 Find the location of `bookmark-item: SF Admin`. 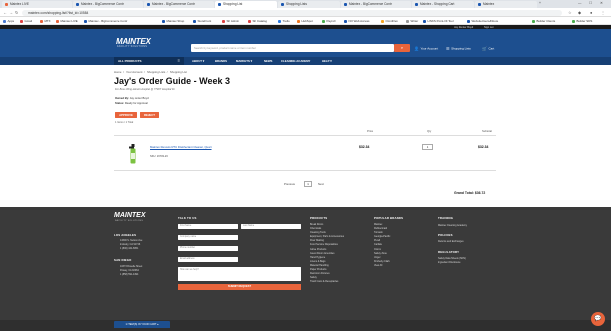

bookmark-item: SF Admin is located at coordinates (230, 21).